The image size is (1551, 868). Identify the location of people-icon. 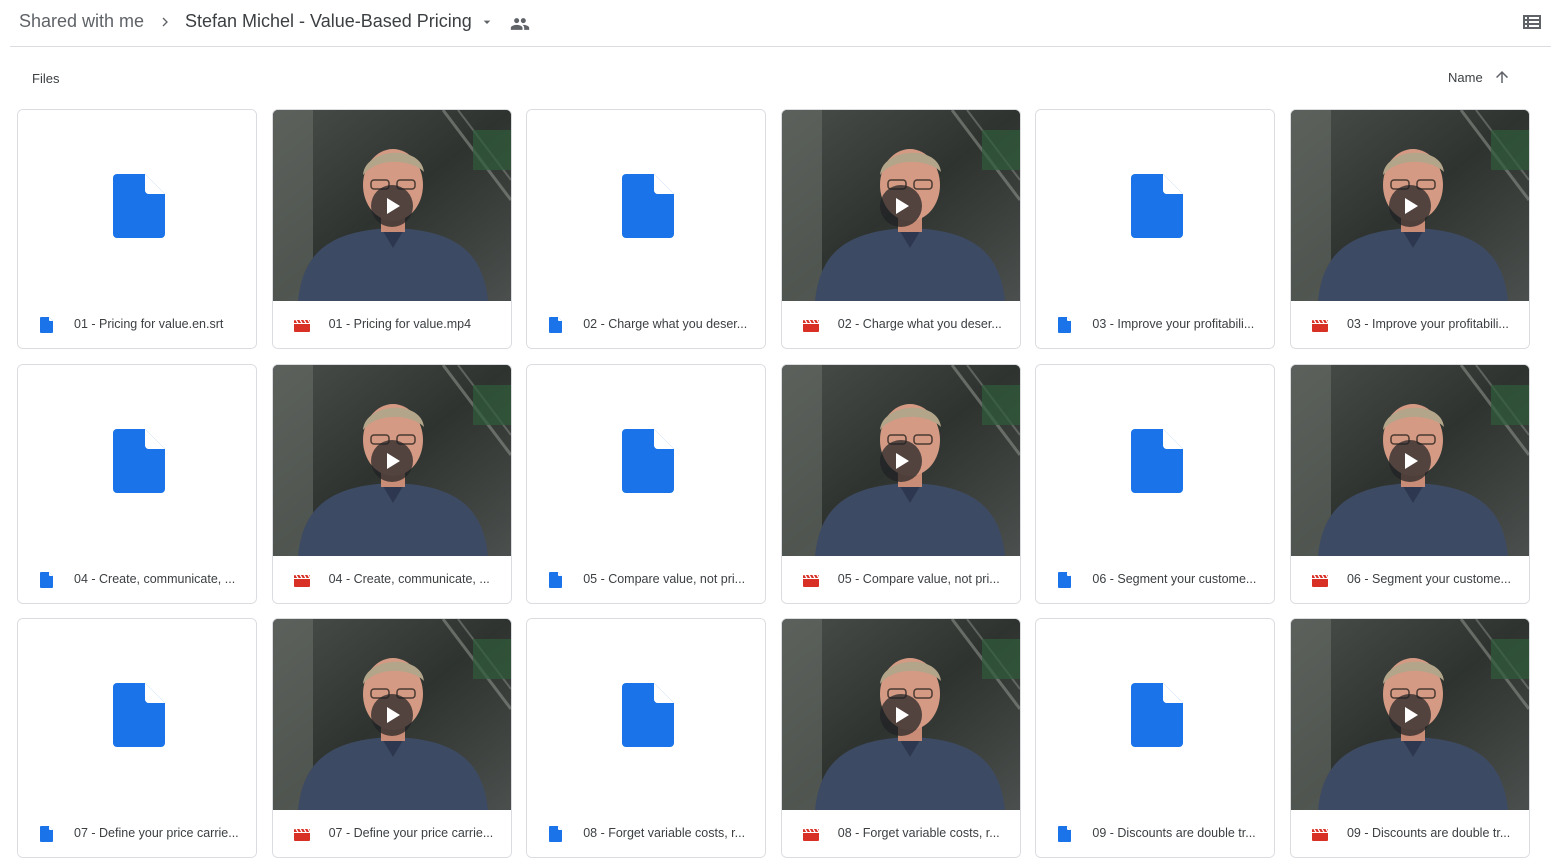
(520, 24).